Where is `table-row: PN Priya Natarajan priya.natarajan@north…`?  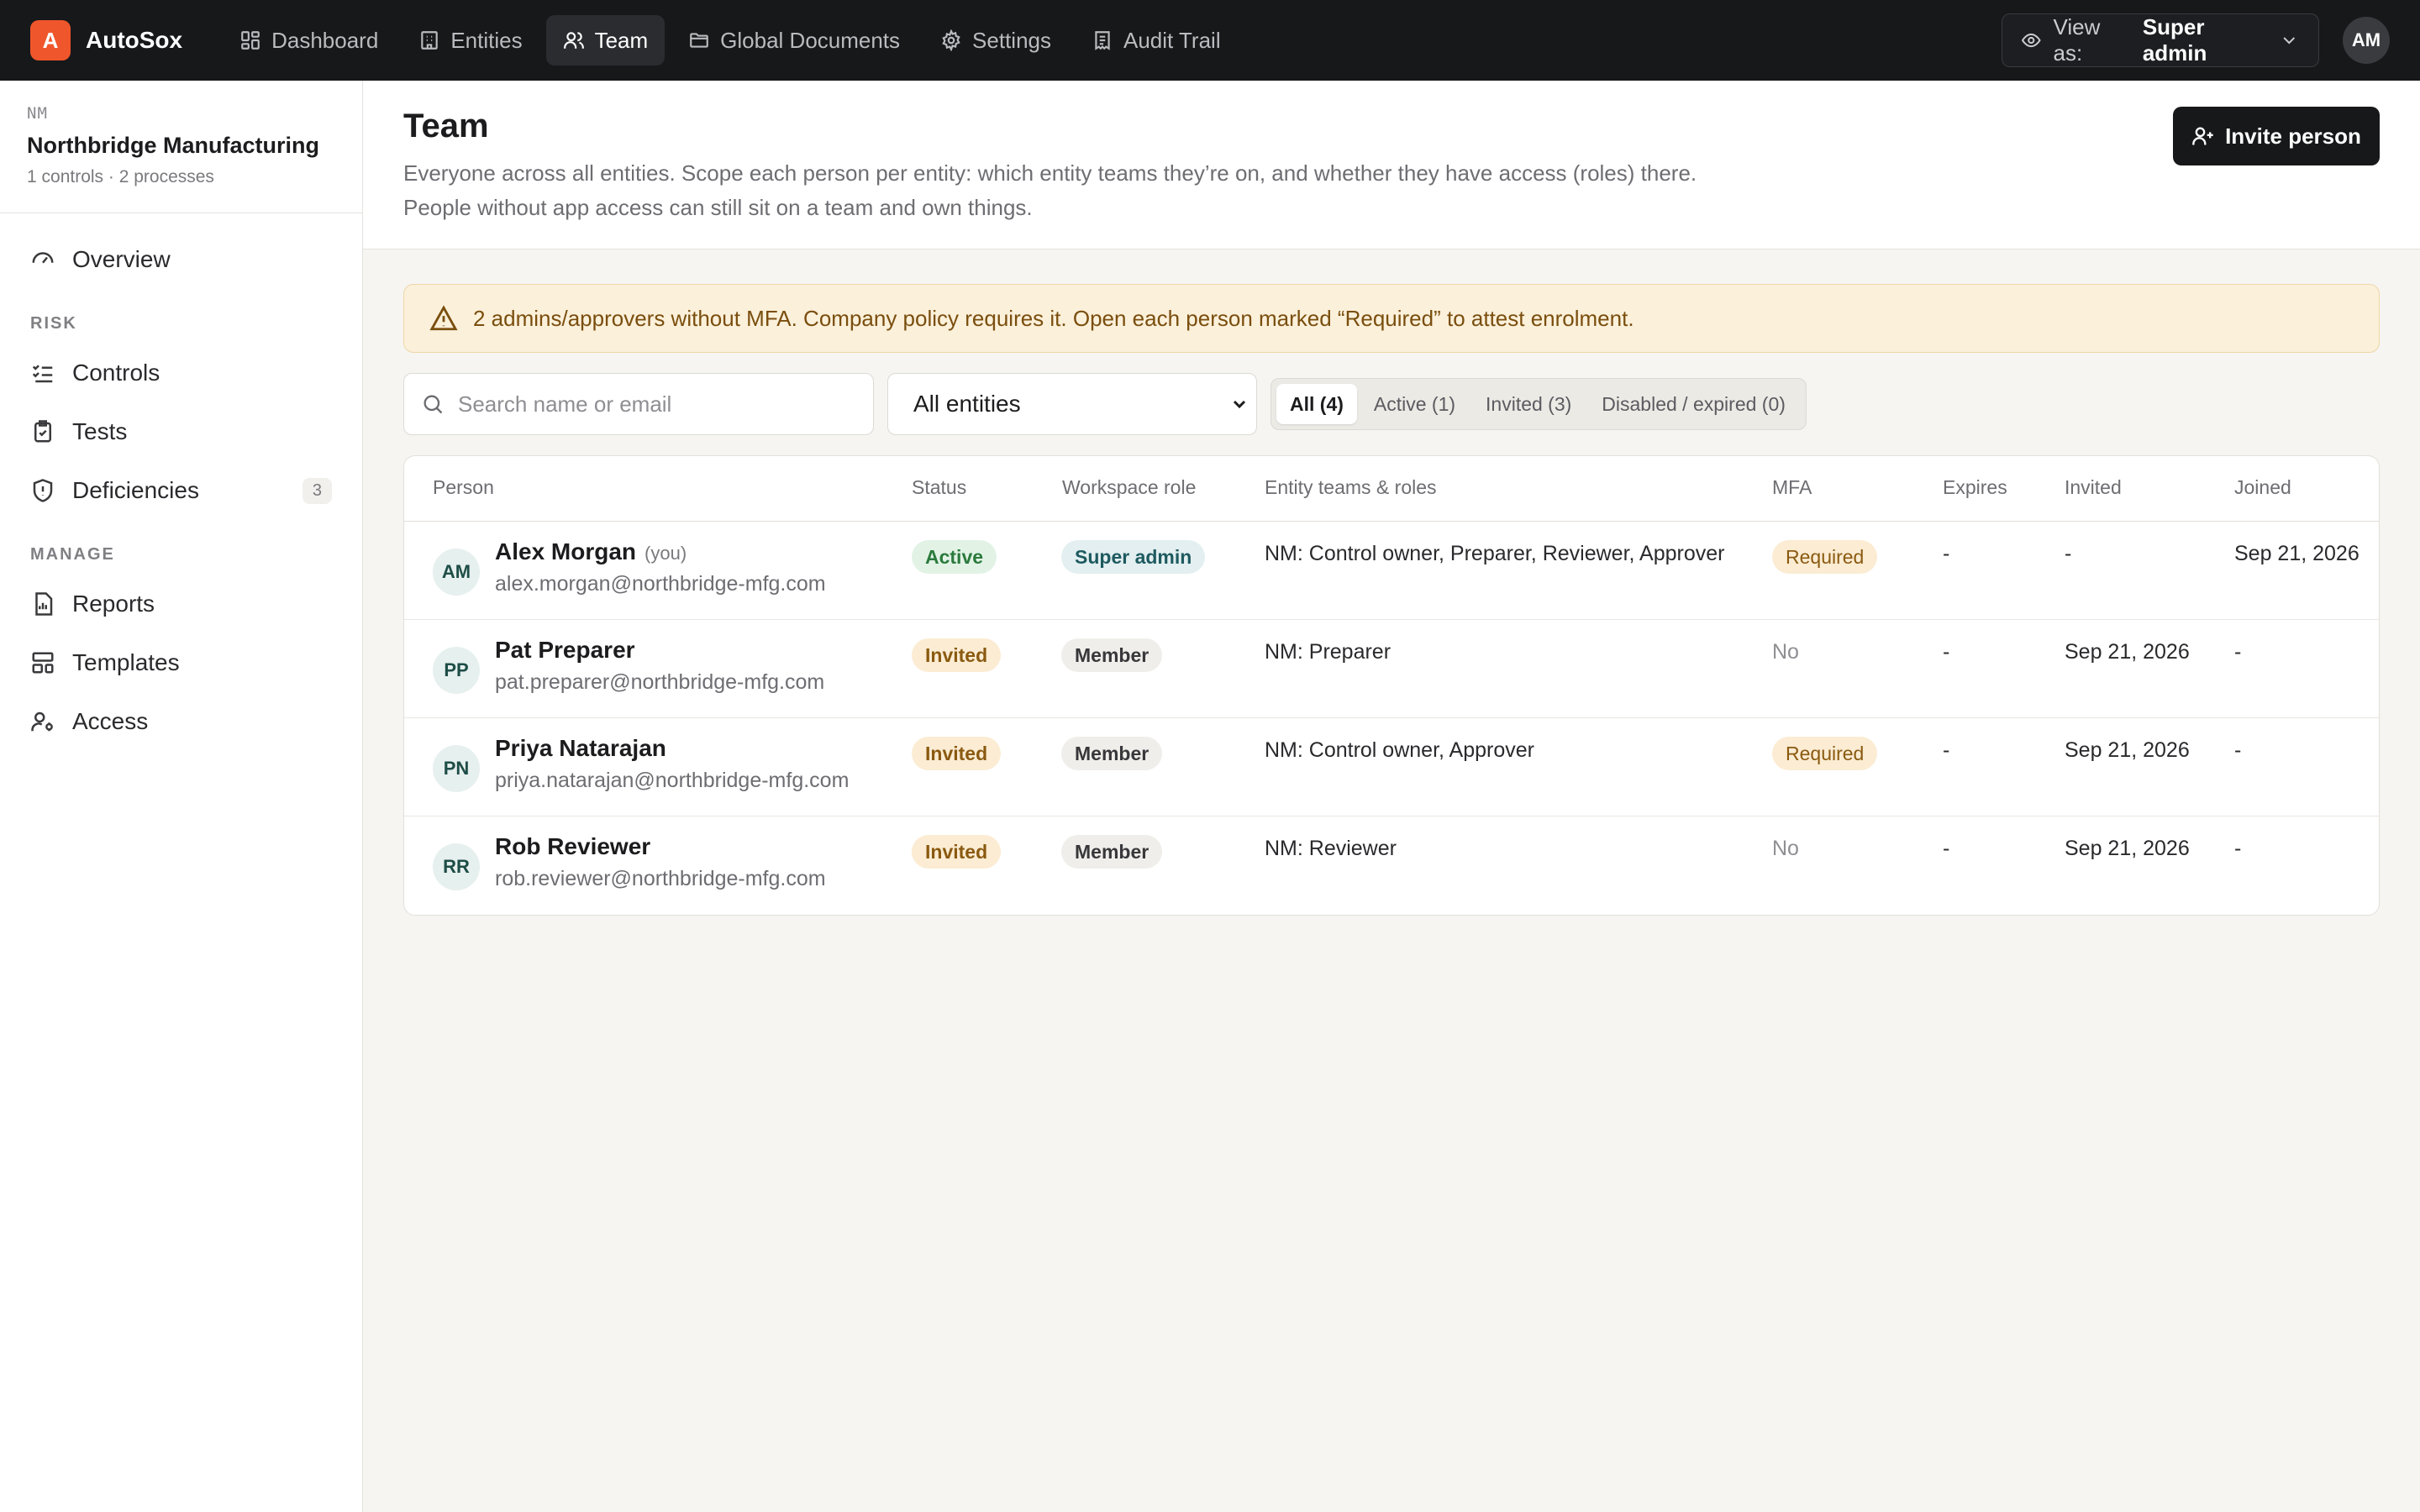
table-row: PN Priya Natarajan priya.natarajan@north… is located at coordinates (1391, 767).